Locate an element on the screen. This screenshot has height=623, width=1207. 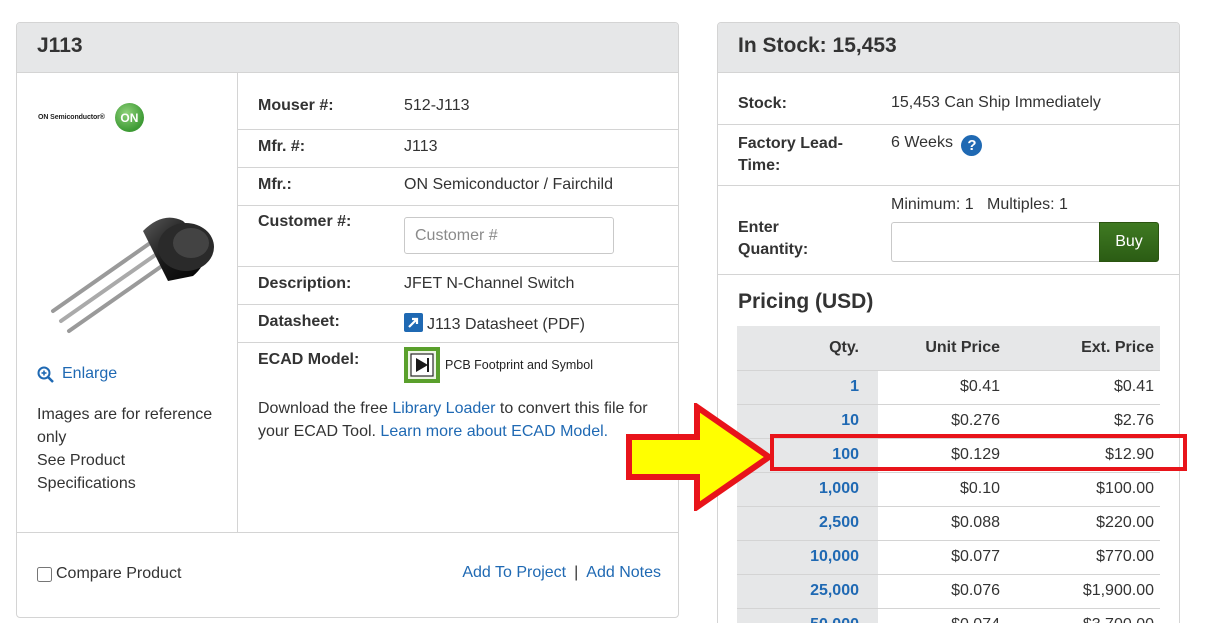
ext-price-header: Ext. Price is located at coordinates (1089, 348).